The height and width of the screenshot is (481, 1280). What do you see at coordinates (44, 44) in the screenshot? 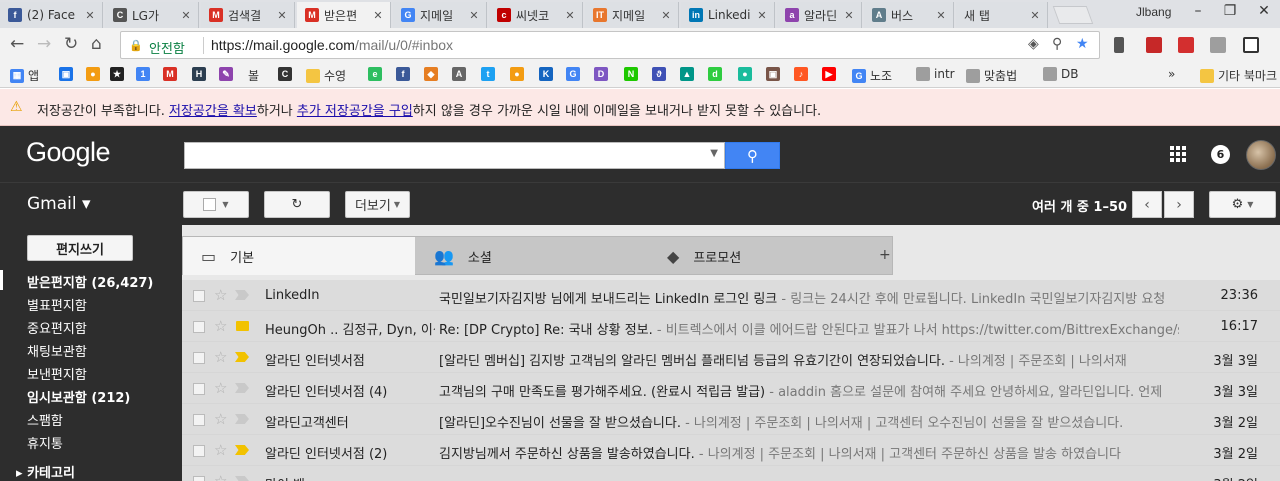
I see `forward-icon: →` at bounding box center [44, 44].